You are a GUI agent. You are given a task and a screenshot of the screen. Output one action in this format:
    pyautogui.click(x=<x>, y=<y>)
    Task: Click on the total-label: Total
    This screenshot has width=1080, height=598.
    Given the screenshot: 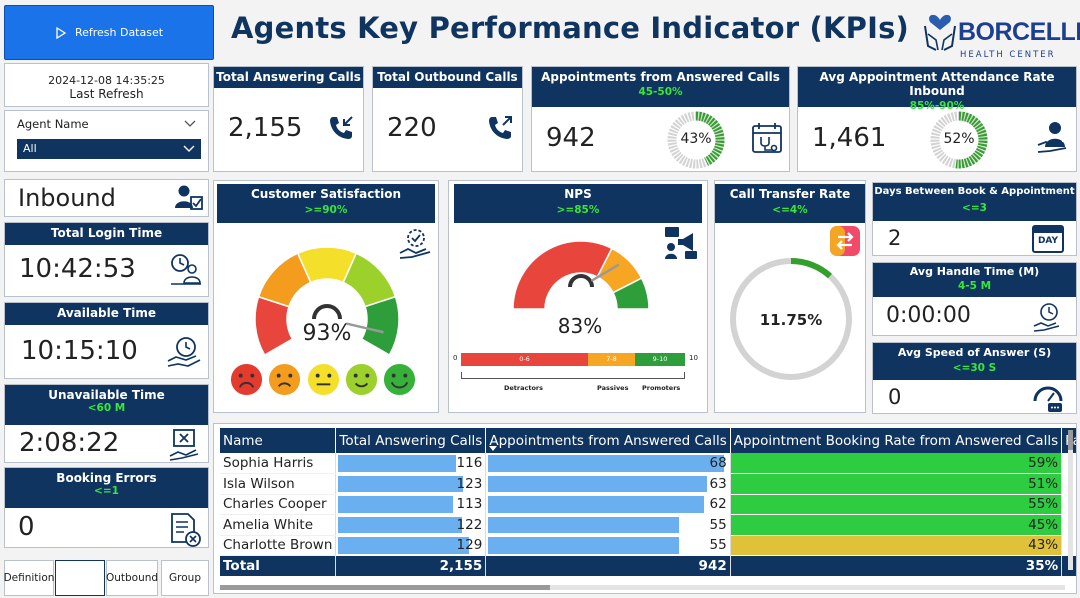 What is the action you would take?
    pyautogui.click(x=278, y=565)
    